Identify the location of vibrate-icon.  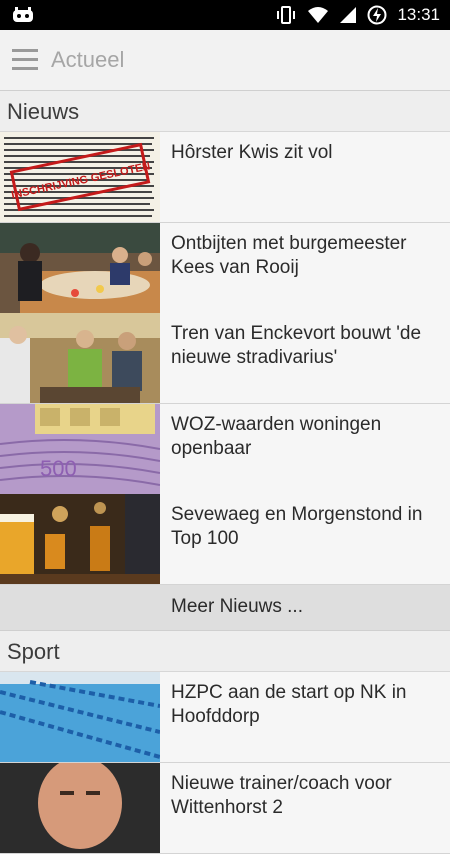
(286, 15).